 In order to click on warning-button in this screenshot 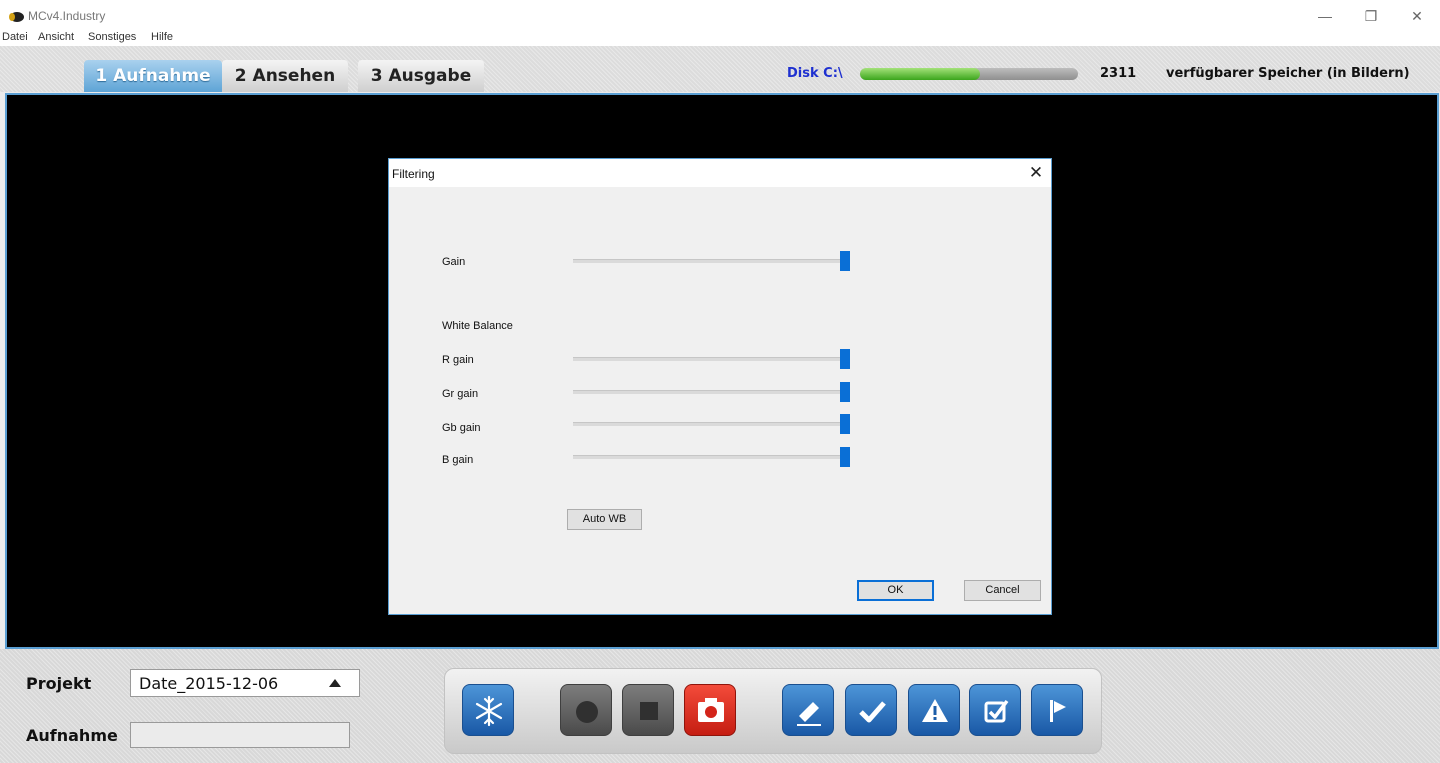, I will do `click(934, 710)`.